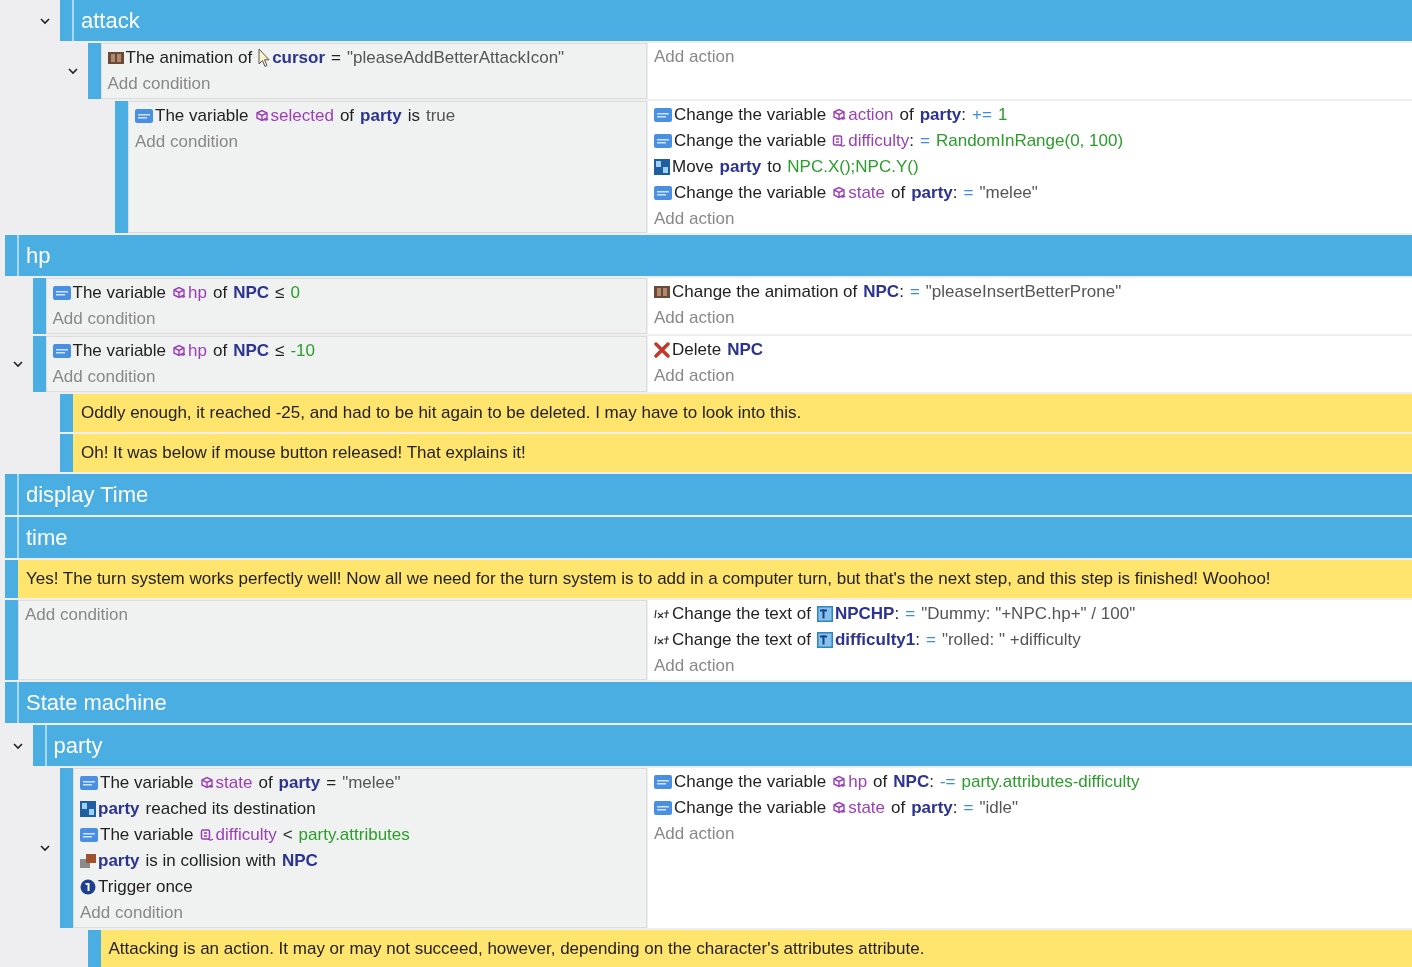 This screenshot has width=1412, height=967. I want to click on object-name: difficulty1, so click(875, 640).